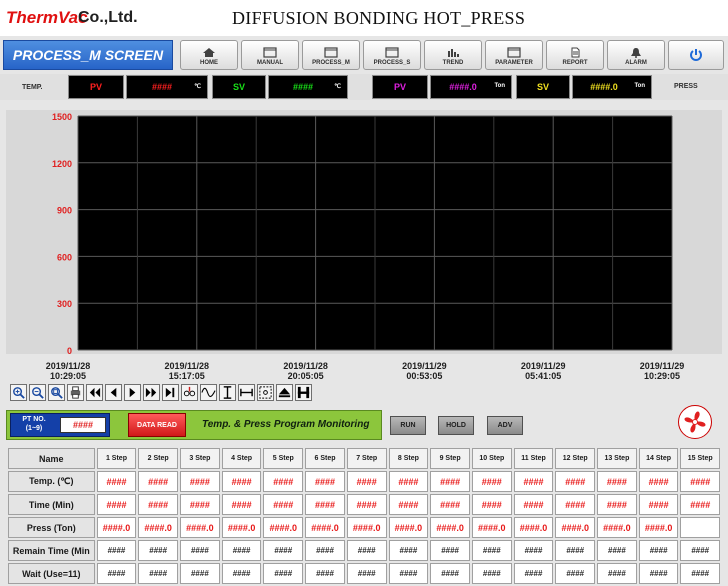 The height and width of the screenshot is (586, 728). What do you see at coordinates (696, 55) in the screenshot?
I see `power-button` at bounding box center [696, 55].